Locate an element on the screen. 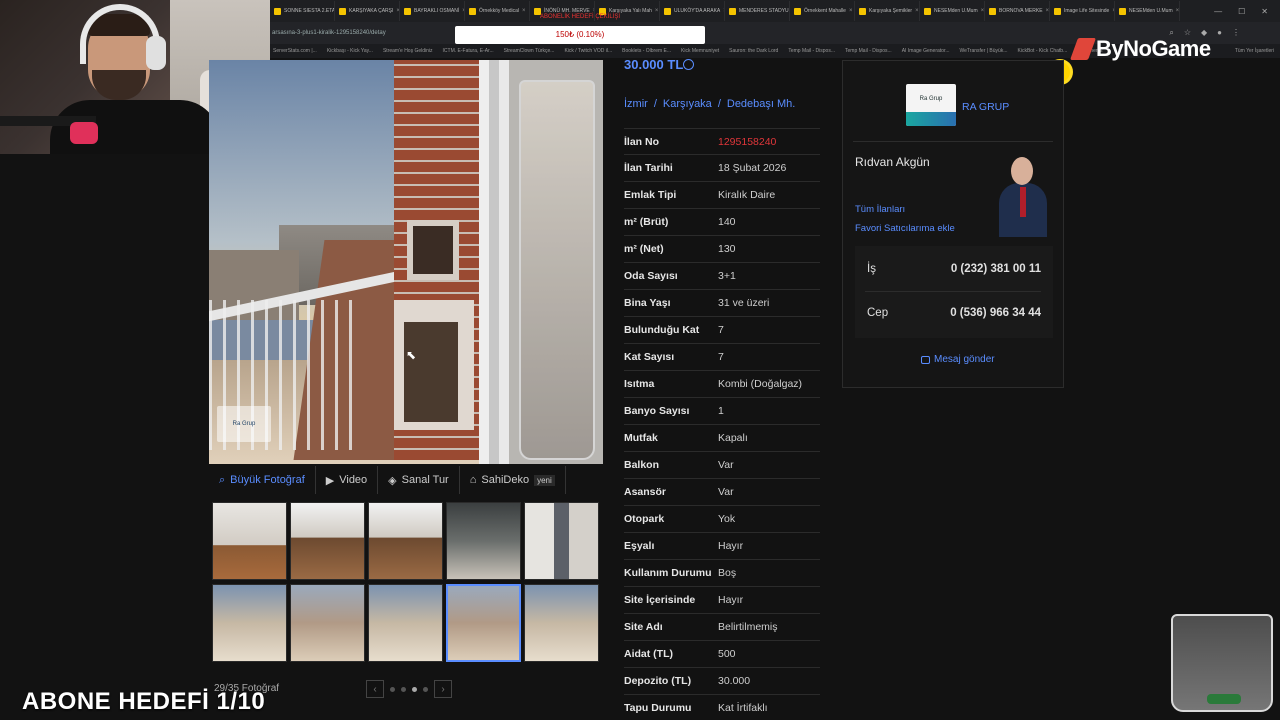 The image size is (1280, 720). agency-logo: Ra Grup is located at coordinates (931, 105).